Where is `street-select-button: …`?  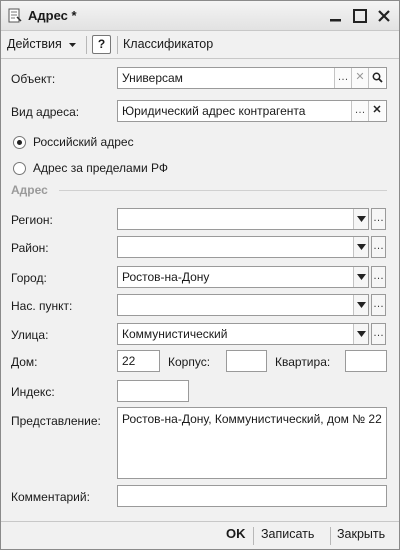
street-select-button: … is located at coordinates (378, 334).